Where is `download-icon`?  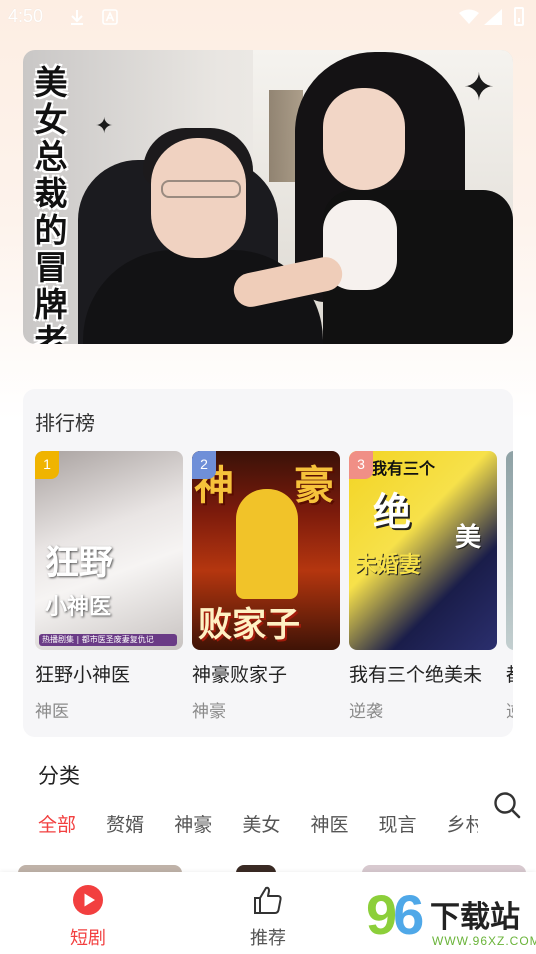 download-icon is located at coordinates (77, 17).